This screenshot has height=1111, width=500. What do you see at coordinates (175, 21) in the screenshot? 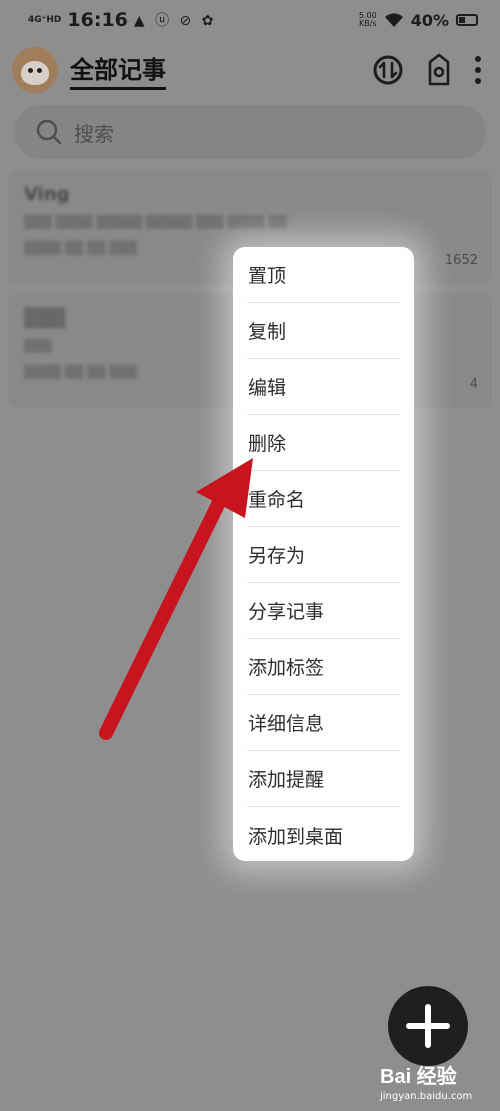
I see `notification-icons: ▲ ⓤ ⊘ ✿` at bounding box center [175, 21].